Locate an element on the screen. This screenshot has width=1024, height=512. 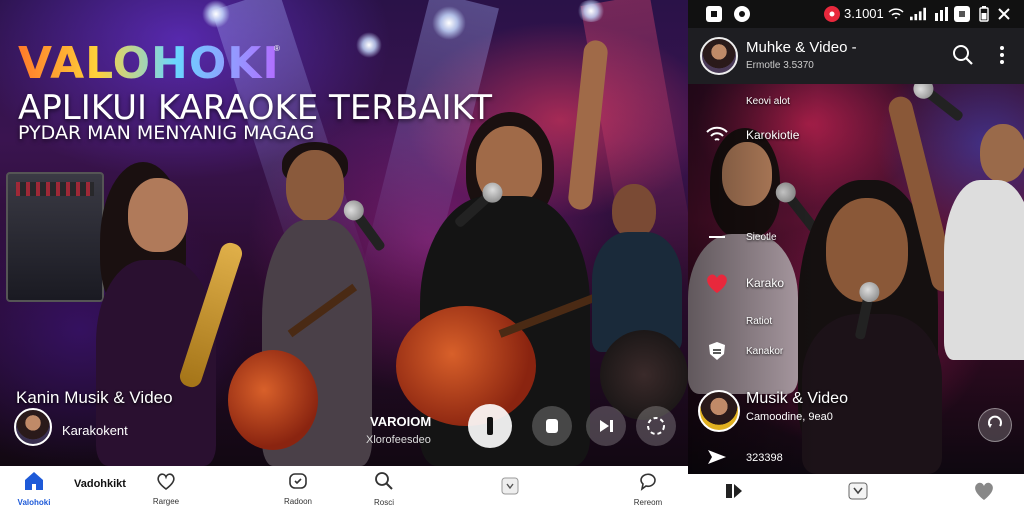
now-playing-title: VAROIOM is located at coordinates (401, 421).